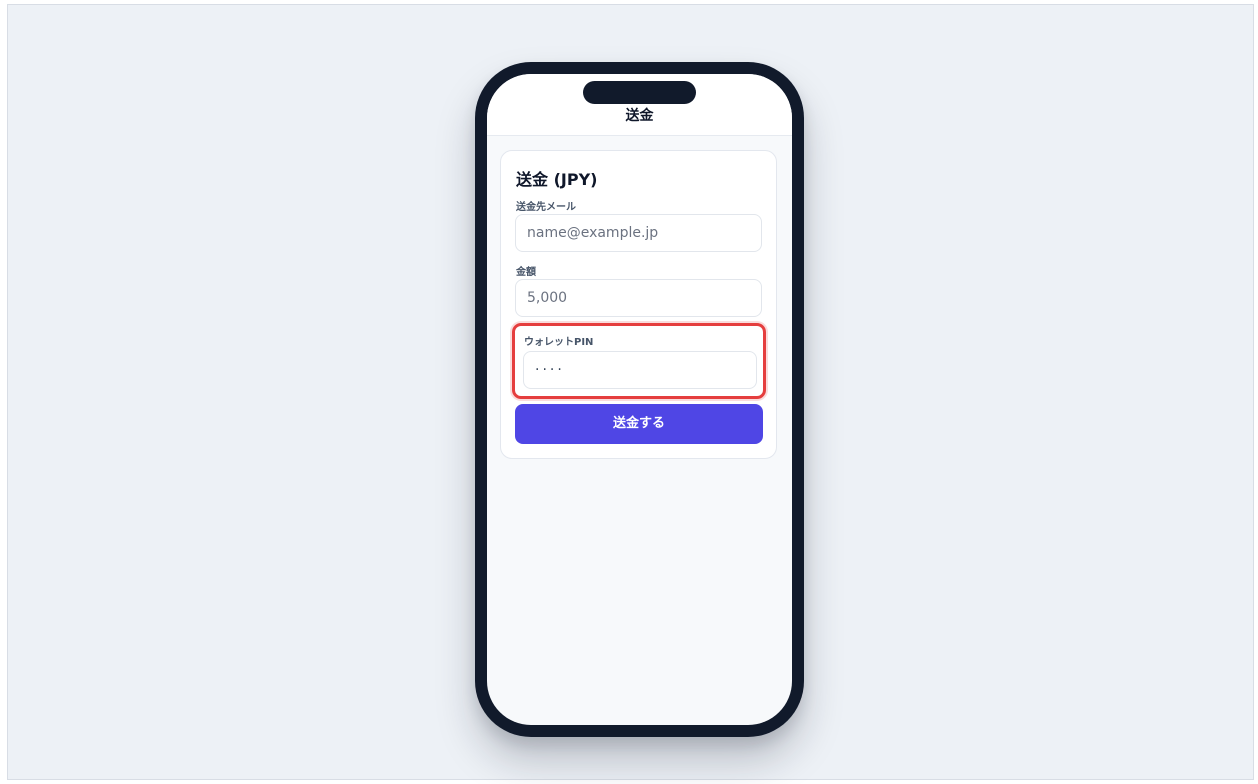 This screenshot has height=784, width=1258. Describe the element at coordinates (638, 298) in the screenshot. I see `amount-input: 5,000` at that location.